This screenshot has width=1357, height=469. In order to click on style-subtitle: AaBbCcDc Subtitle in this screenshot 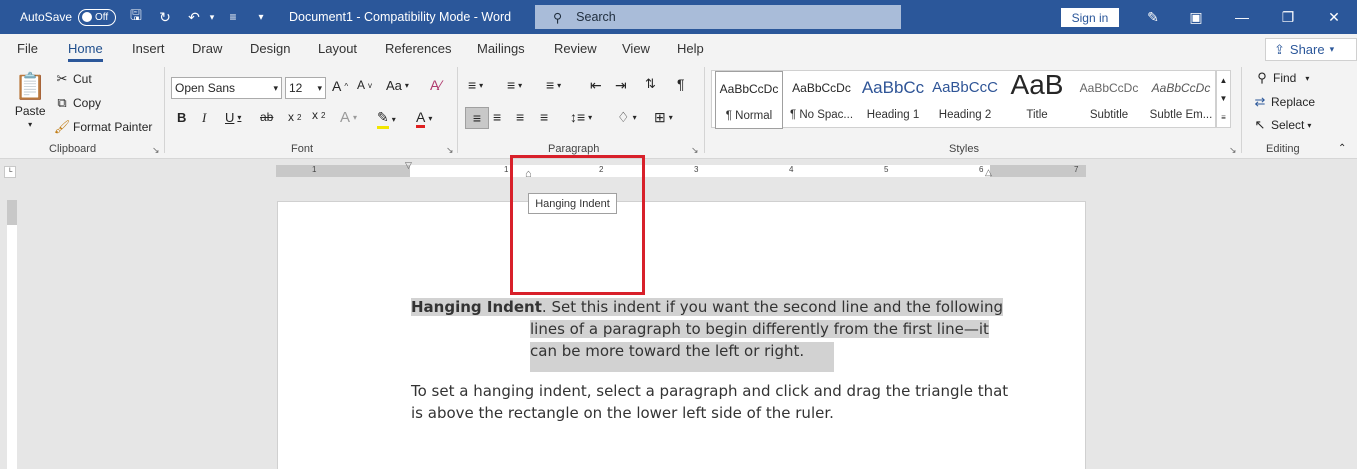, I will do `click(1109, 100)`.